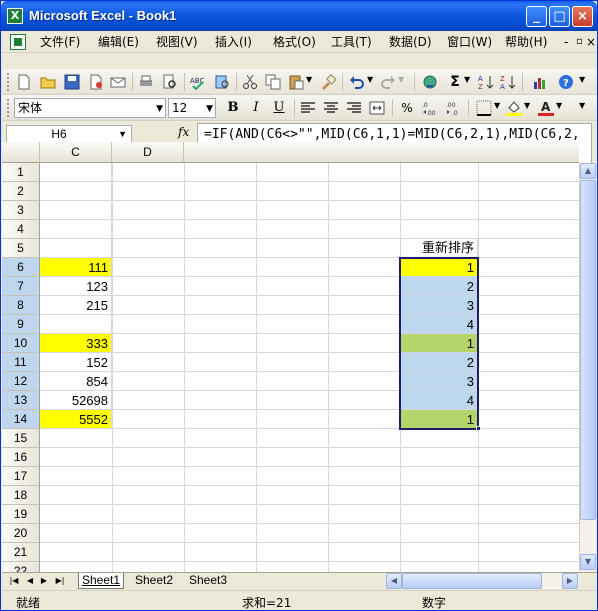 This screenshot has width=598, height=611. What do you see at coordinates (90, 108) in the screenshot?
I see `font-name-dropdown: 宋体 ▼` at bounding box center [90, 108].